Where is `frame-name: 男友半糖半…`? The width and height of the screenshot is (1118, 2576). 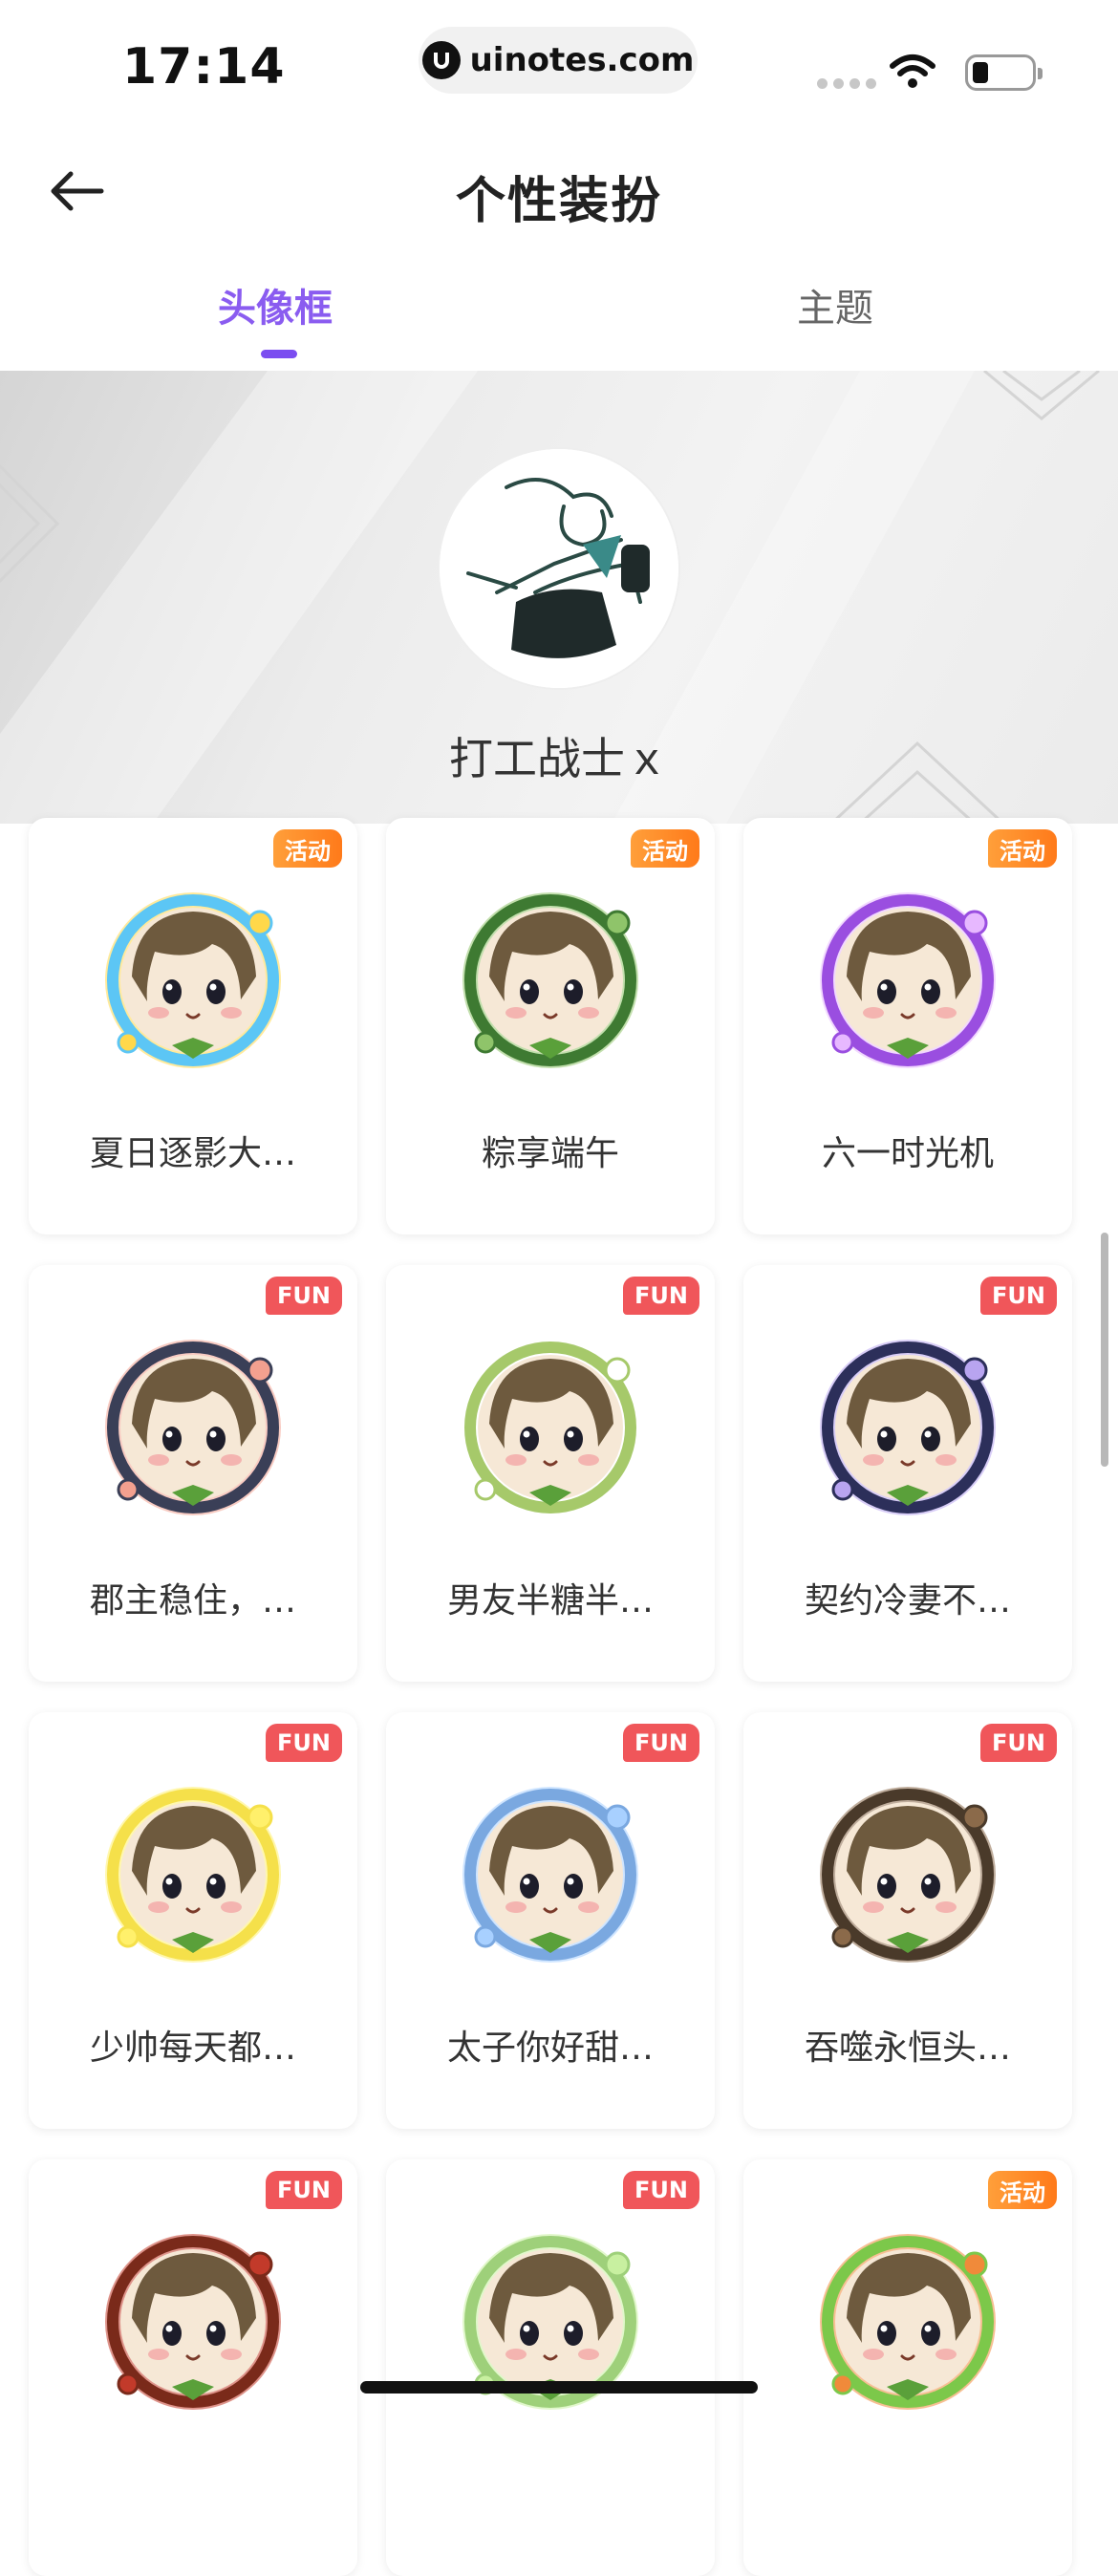
frame-name: 男友半糖半… is located at coordinates (550, 1601).